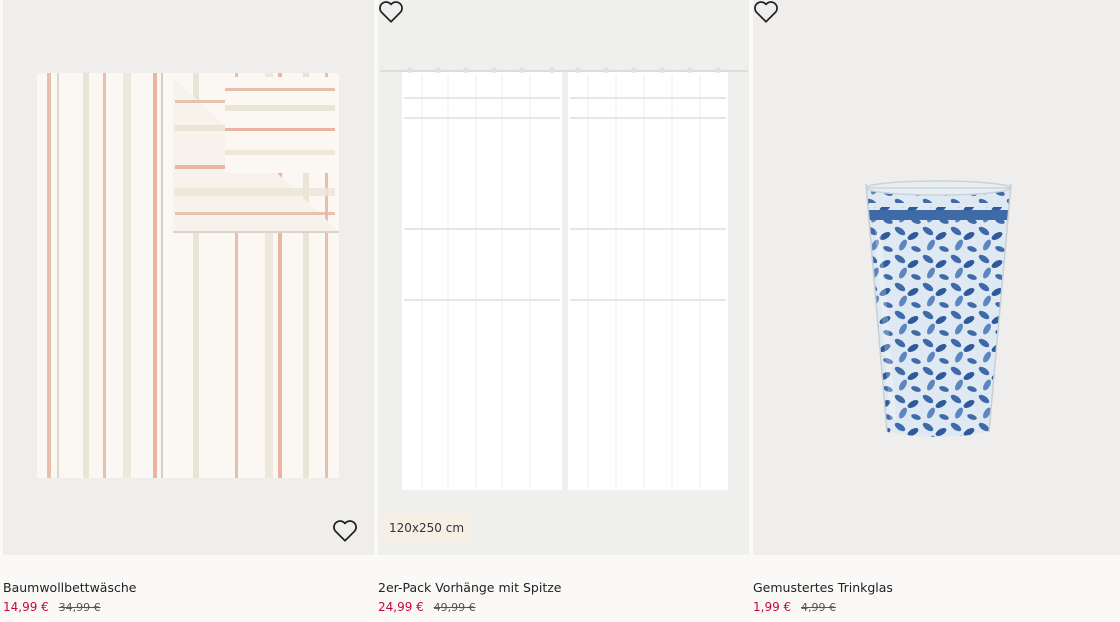 The width and height of the screenshot is (1120, 622). I want to click on product-title: Baumwollbettwäsche, so click(69, 587).